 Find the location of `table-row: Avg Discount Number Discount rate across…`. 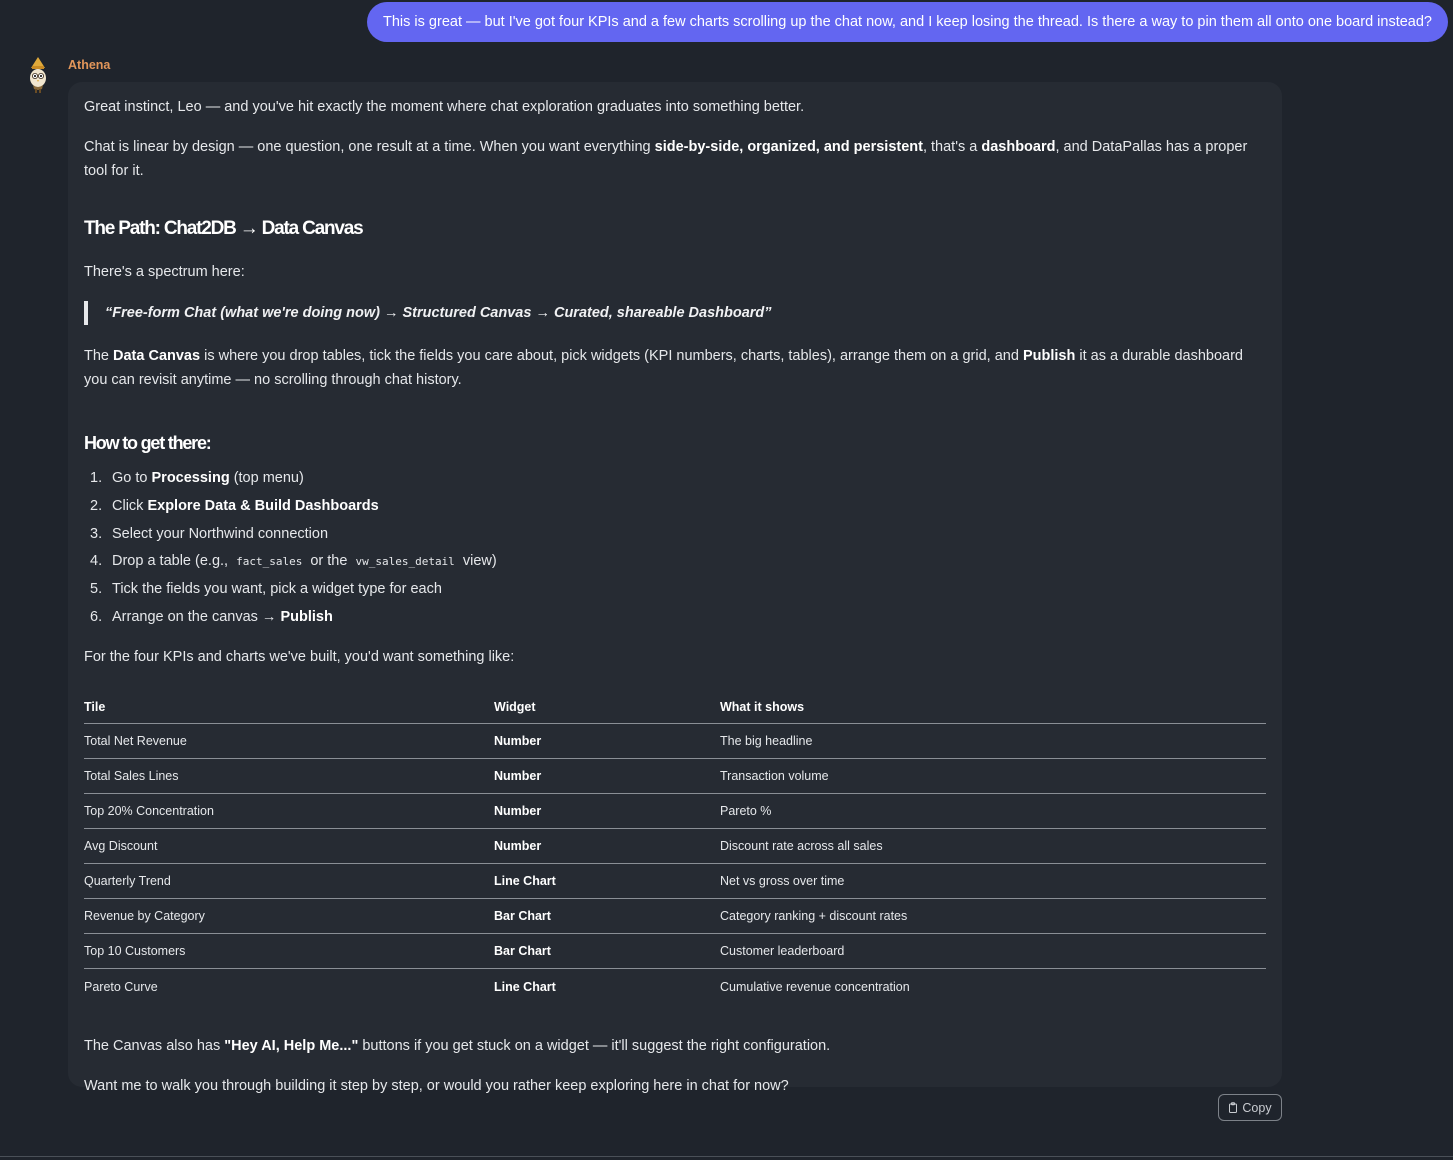

table-row: Avg Discount Number Discount rate across… is located at coordinates (675, 846).